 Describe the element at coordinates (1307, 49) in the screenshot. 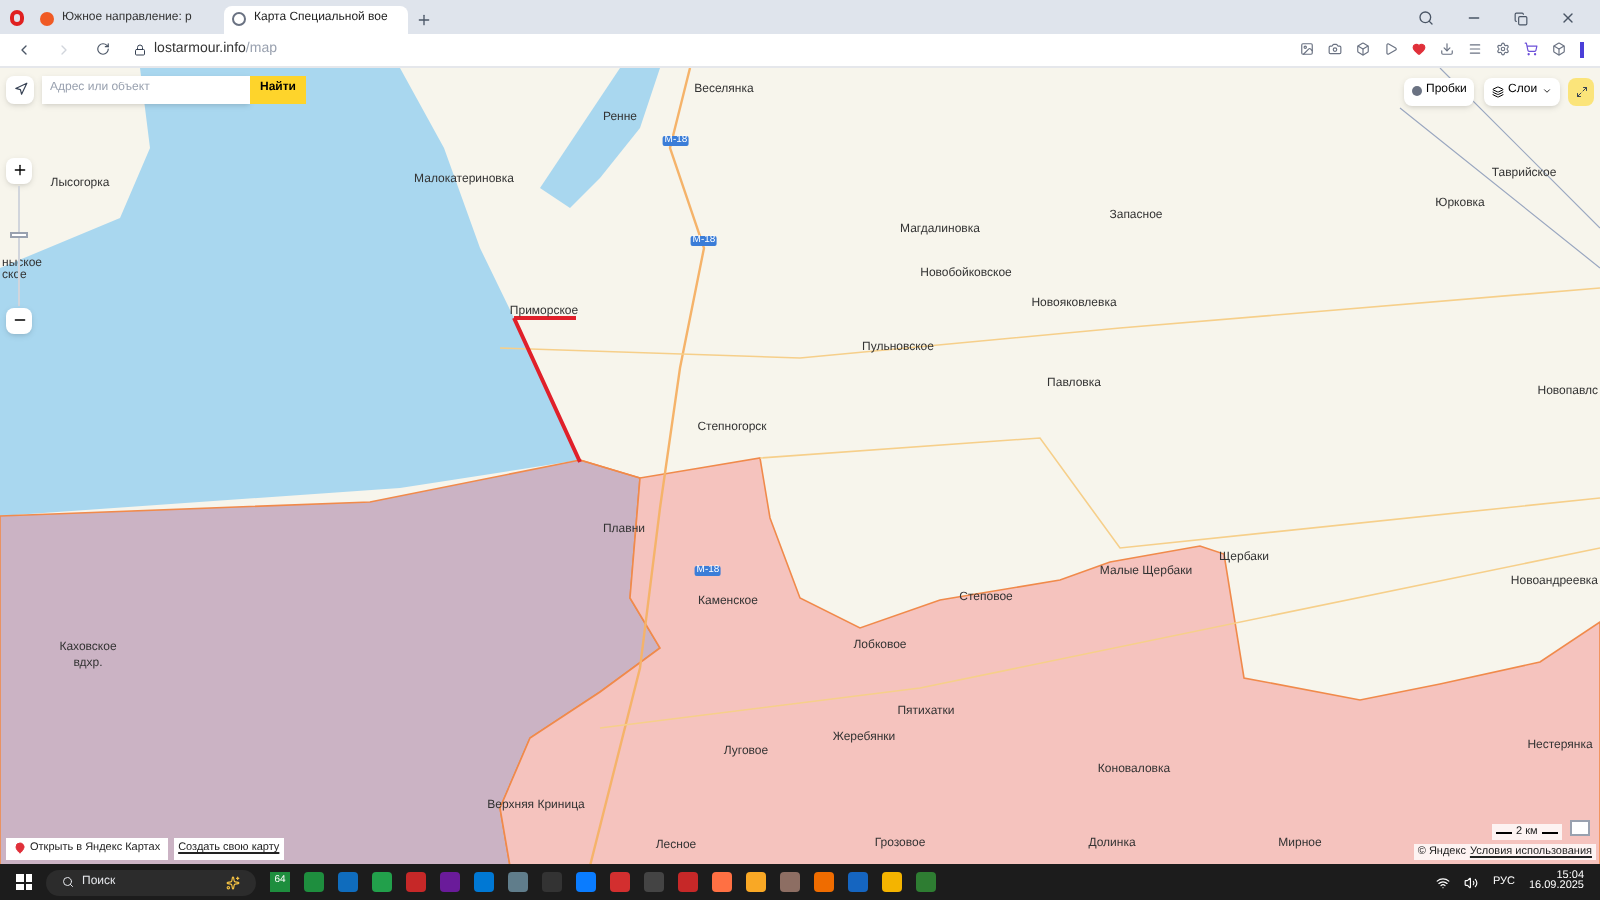

I see `image-icon` at that location.